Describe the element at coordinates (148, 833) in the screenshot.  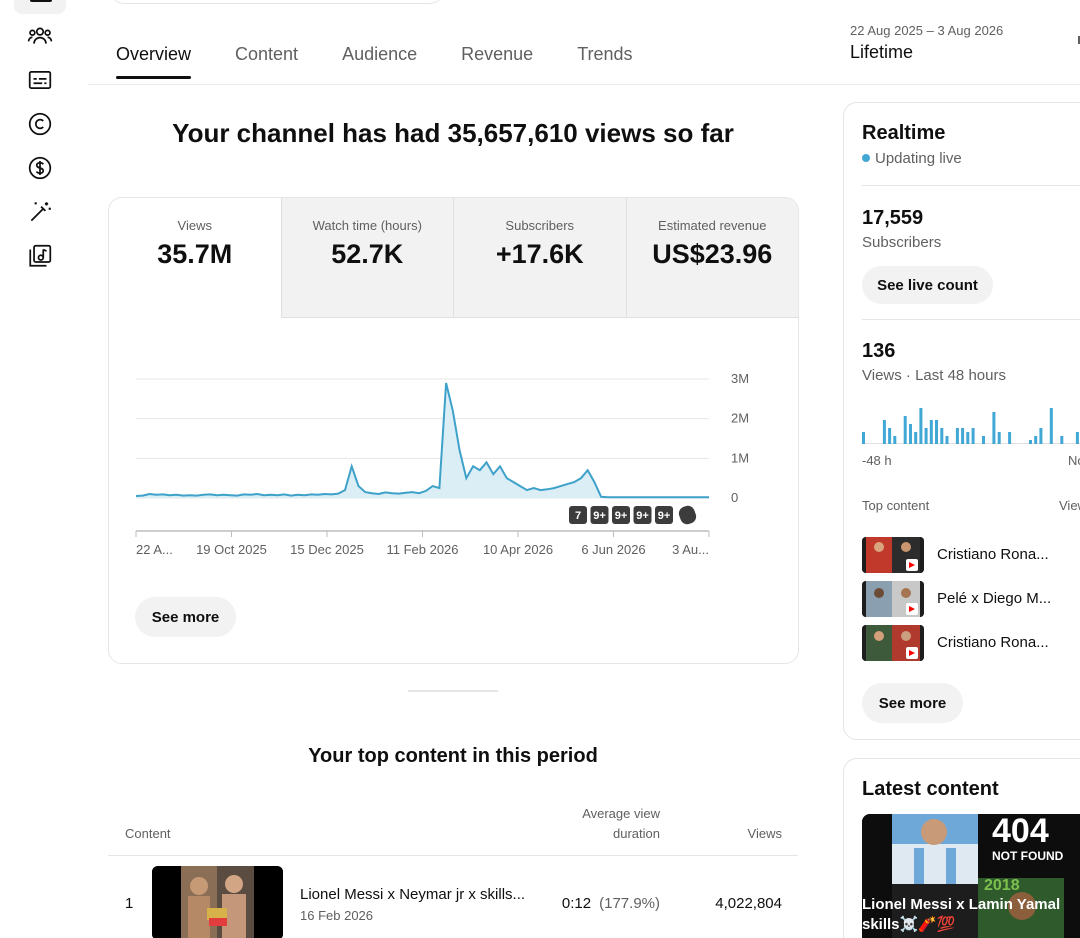
I see `col-content: Content` at that location.